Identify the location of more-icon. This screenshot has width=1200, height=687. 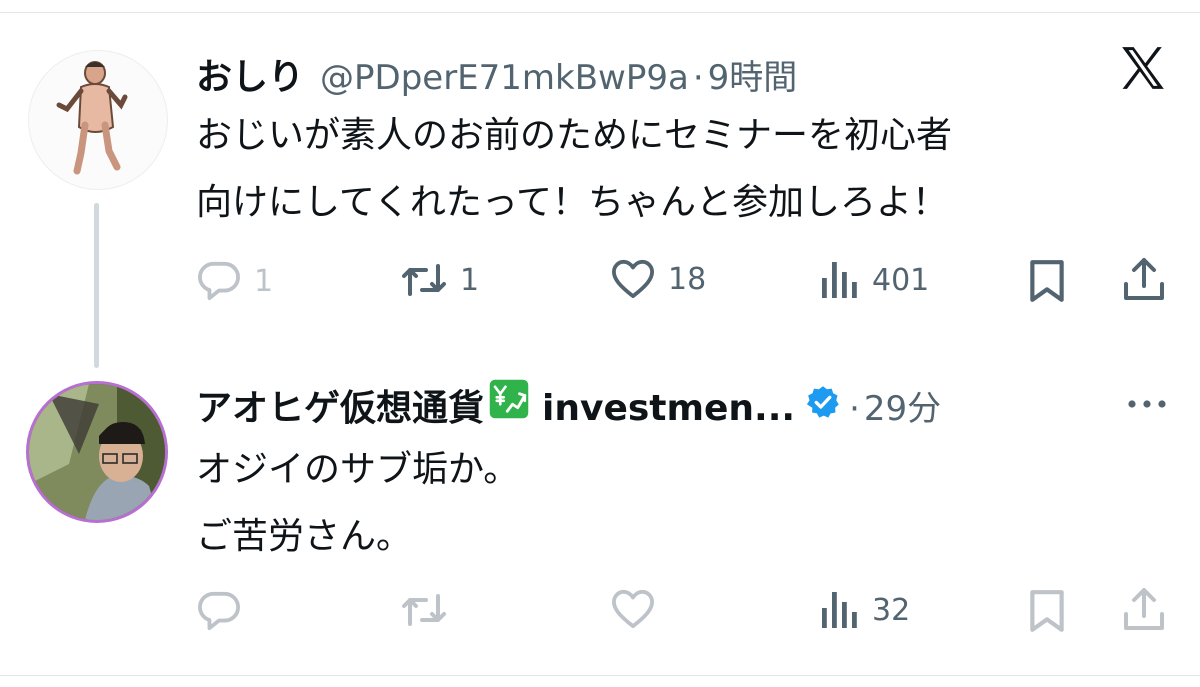
(1147, 404).